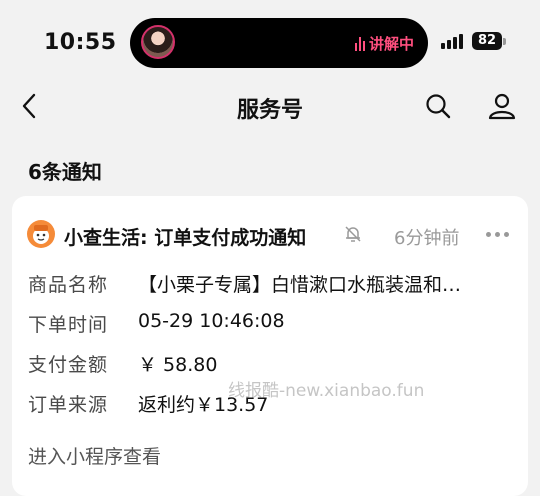 Image resolution: width=540 pixels, height=496 pixels. Describe the element at coordinates (427, 238) in the screenshot. I see `time-ago: 6分钟前` at that location.